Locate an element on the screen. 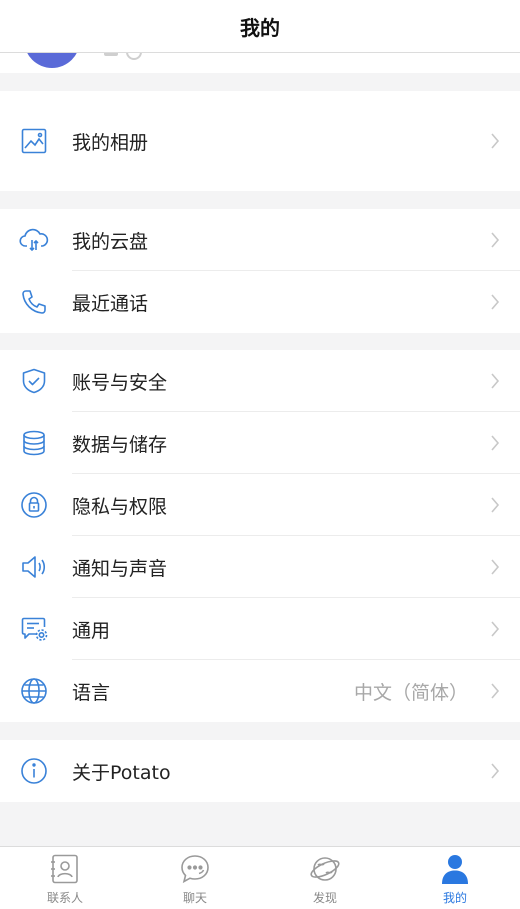 This screenshot has width=520, height=909. database-icon is located at coordinates (34, 443).